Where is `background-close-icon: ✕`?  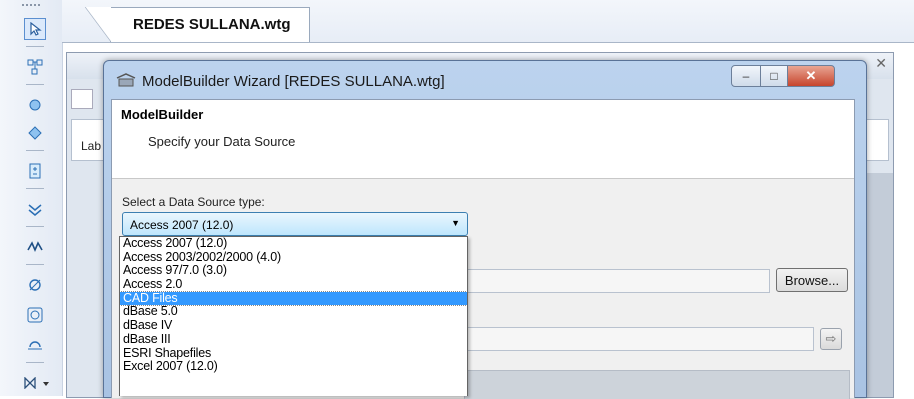
background-close-icon: ✕ is located at coordinates (881, 63).